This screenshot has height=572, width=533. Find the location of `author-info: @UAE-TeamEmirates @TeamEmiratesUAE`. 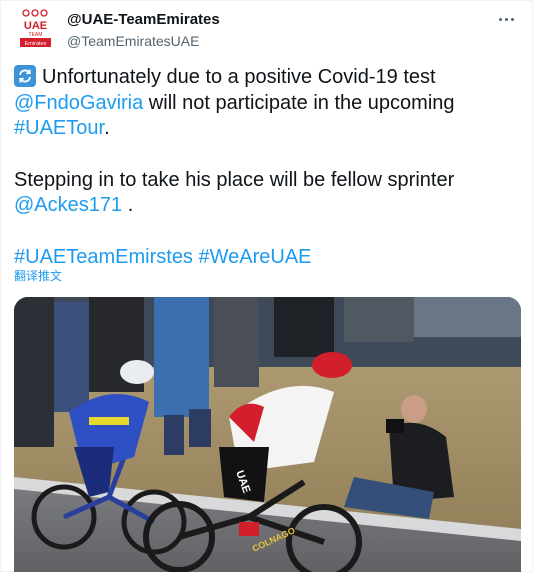

author-info: @UAE-TeamEmirates @TeamEmiratesUAE is located at coordinates (143, 30).